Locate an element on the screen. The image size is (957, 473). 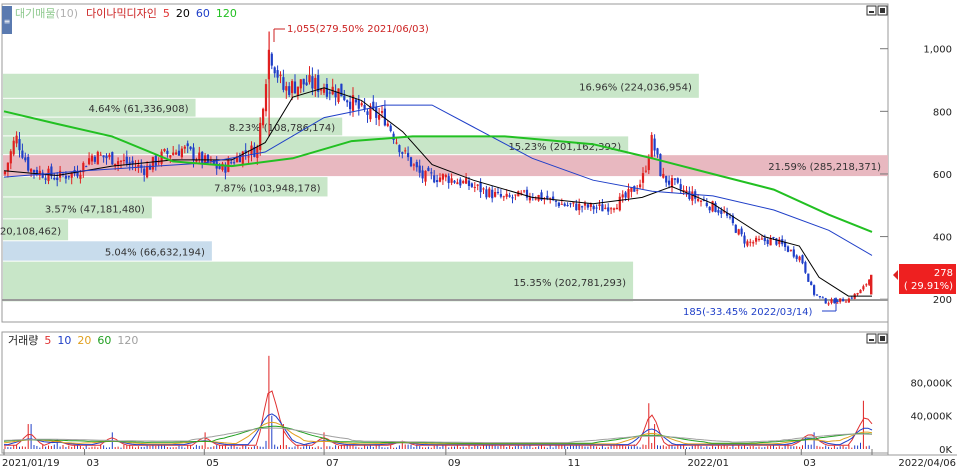
ma5-legend: 5 is located at coordinates (166, 13).